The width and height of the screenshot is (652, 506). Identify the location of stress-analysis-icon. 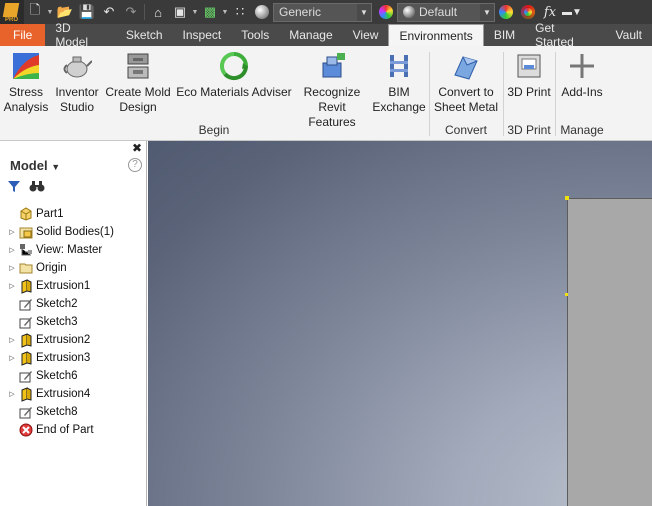
(26, 66).